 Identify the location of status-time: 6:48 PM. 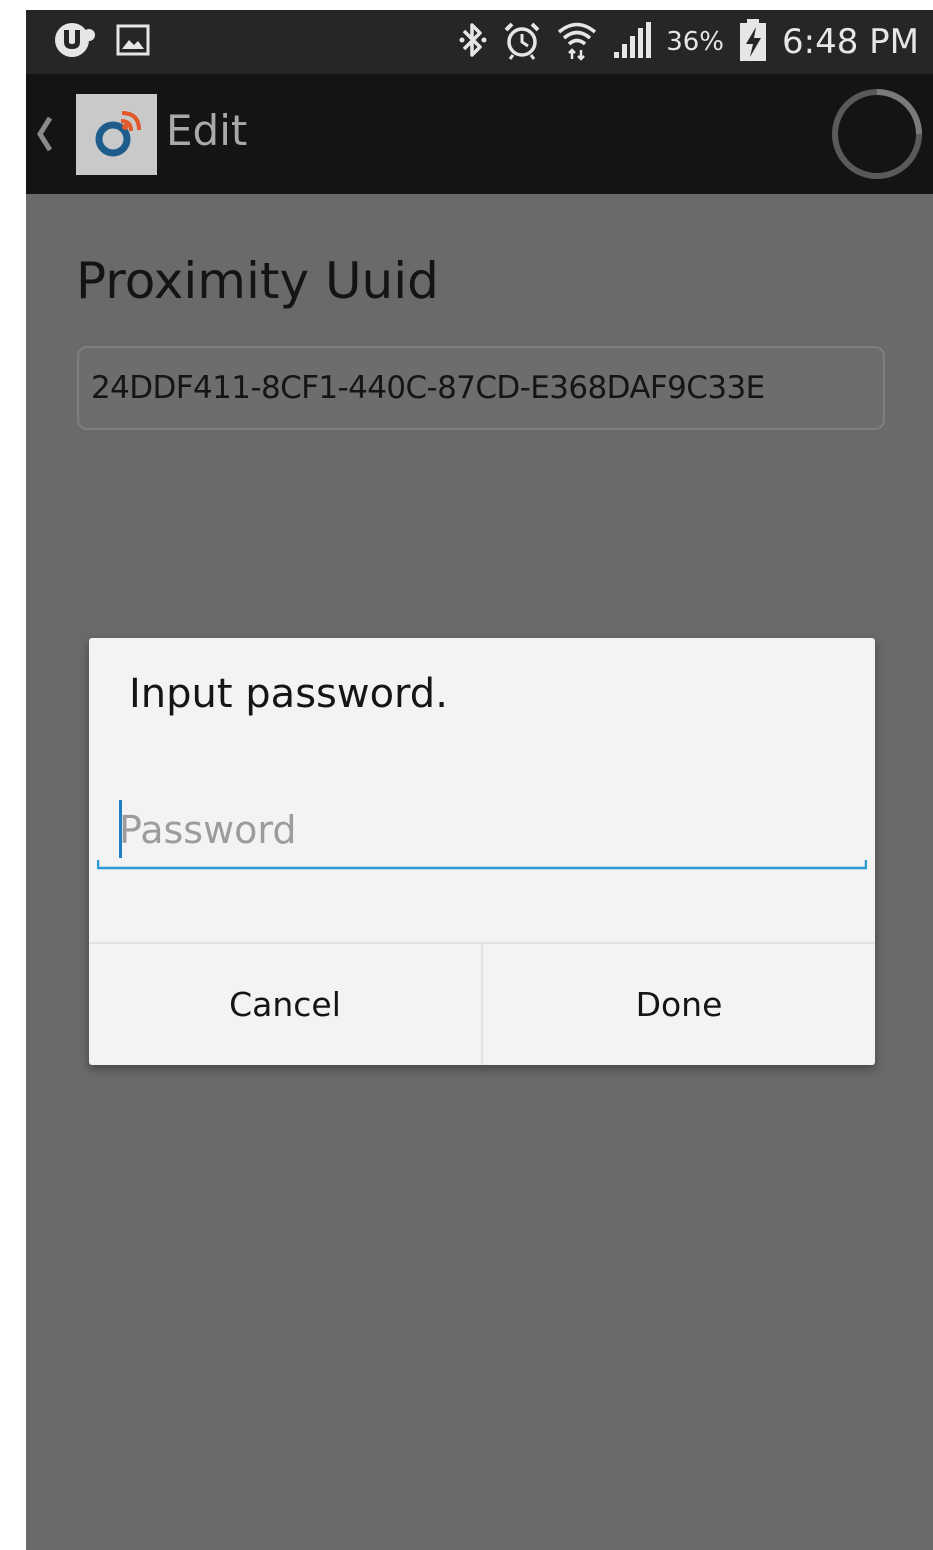
(850, 42).